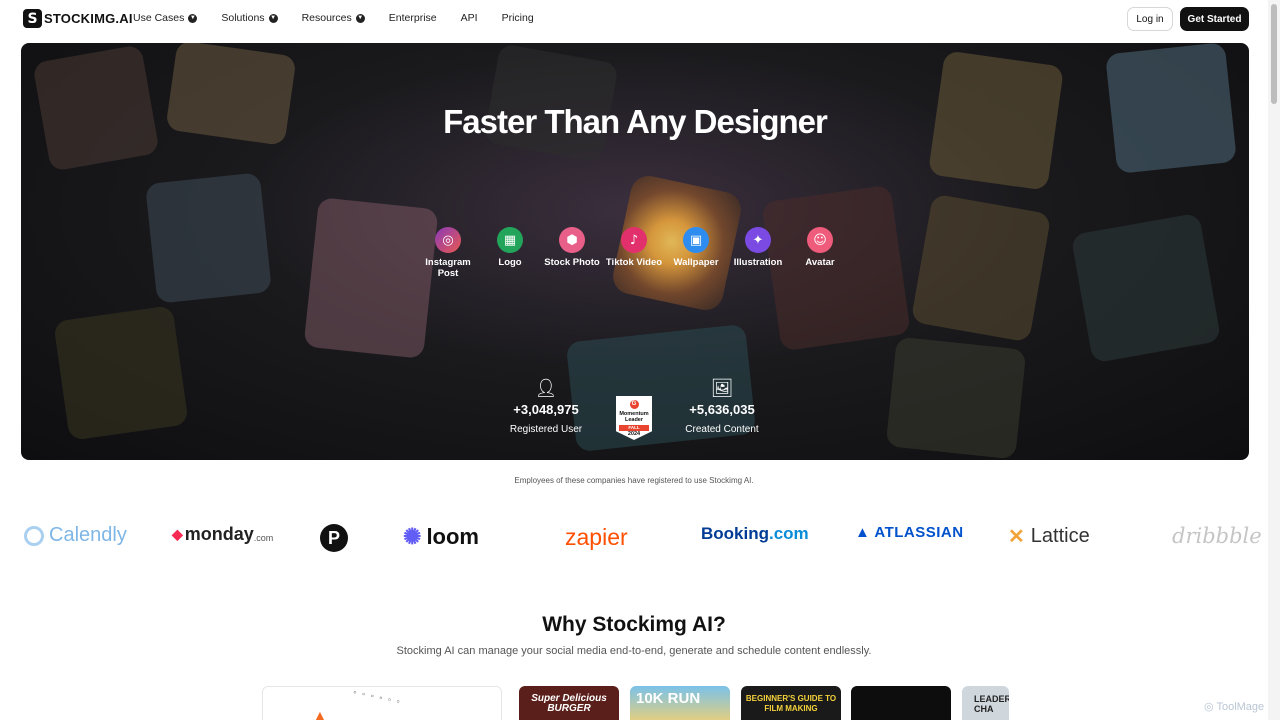  Describe the element at coordinates (634, 240) in the screenshot. I see `tiktok-icon: ♪` at that location.